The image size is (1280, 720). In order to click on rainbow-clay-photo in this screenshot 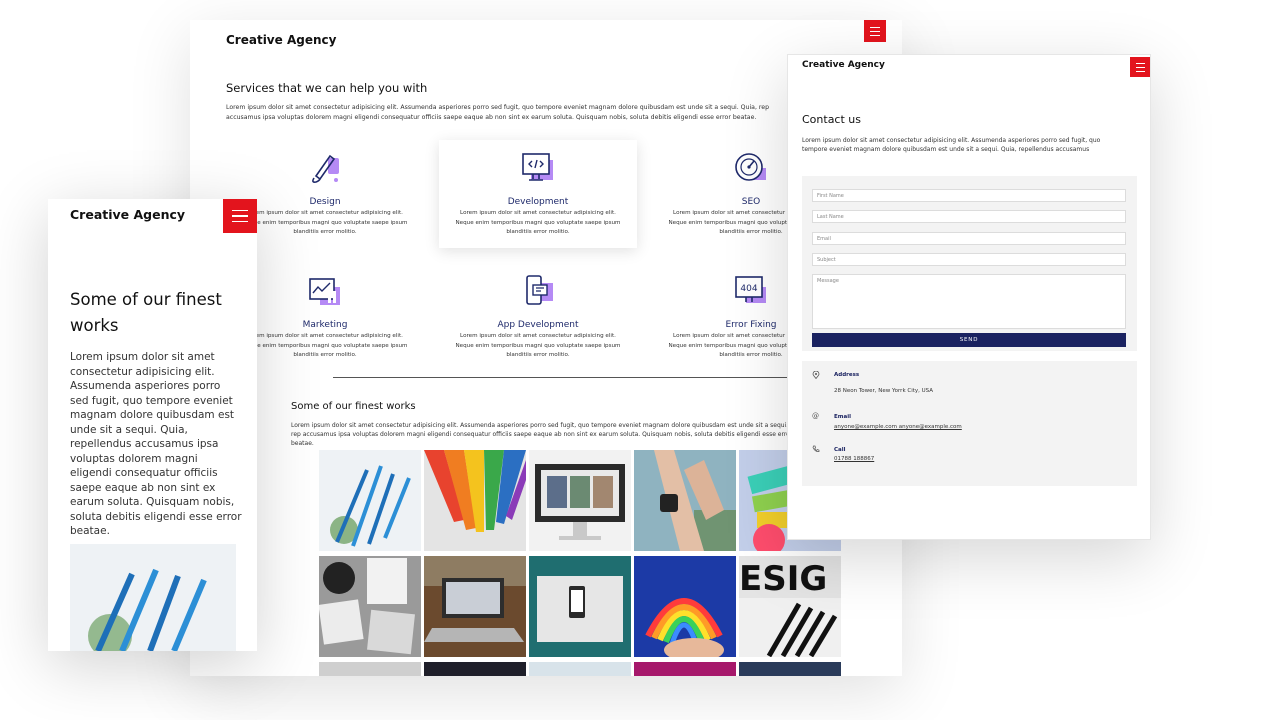, I will do `click(685, 606)`.